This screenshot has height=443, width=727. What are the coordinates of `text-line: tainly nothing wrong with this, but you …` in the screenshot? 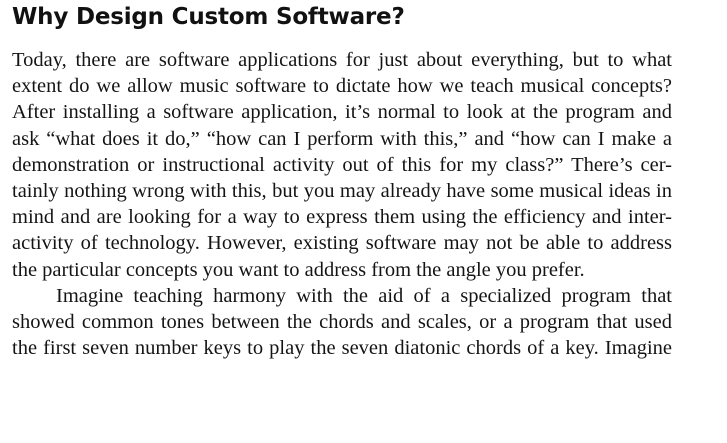 It's located at (342, 191).